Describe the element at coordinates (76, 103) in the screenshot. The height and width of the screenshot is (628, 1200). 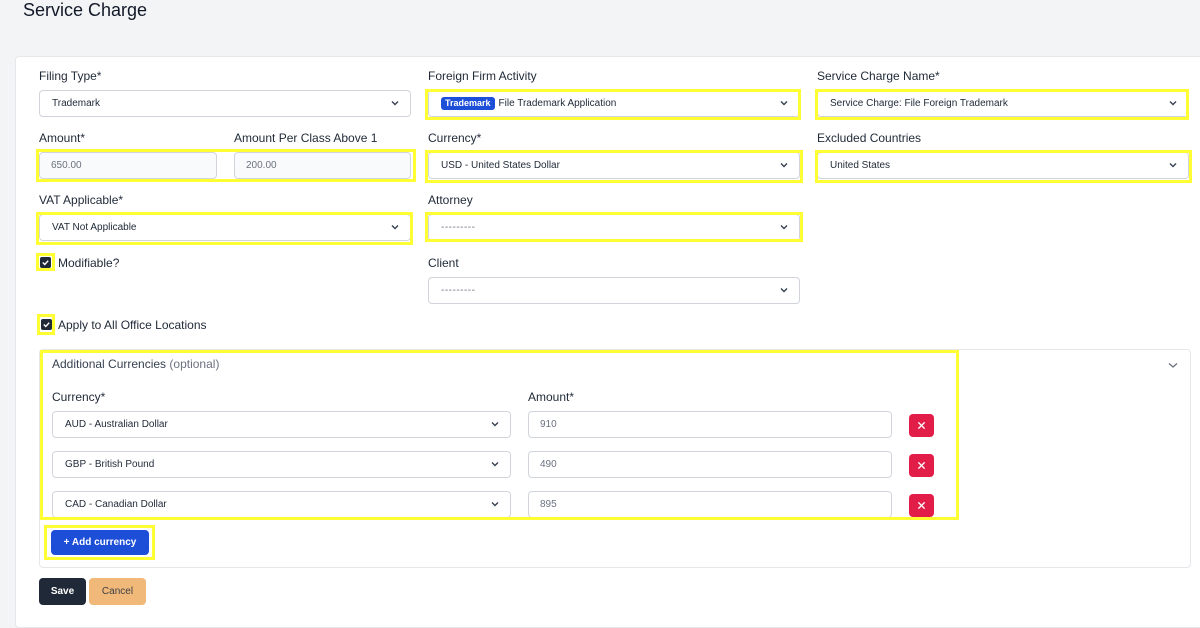
I see `filing-type-value: Trademark` at that location.